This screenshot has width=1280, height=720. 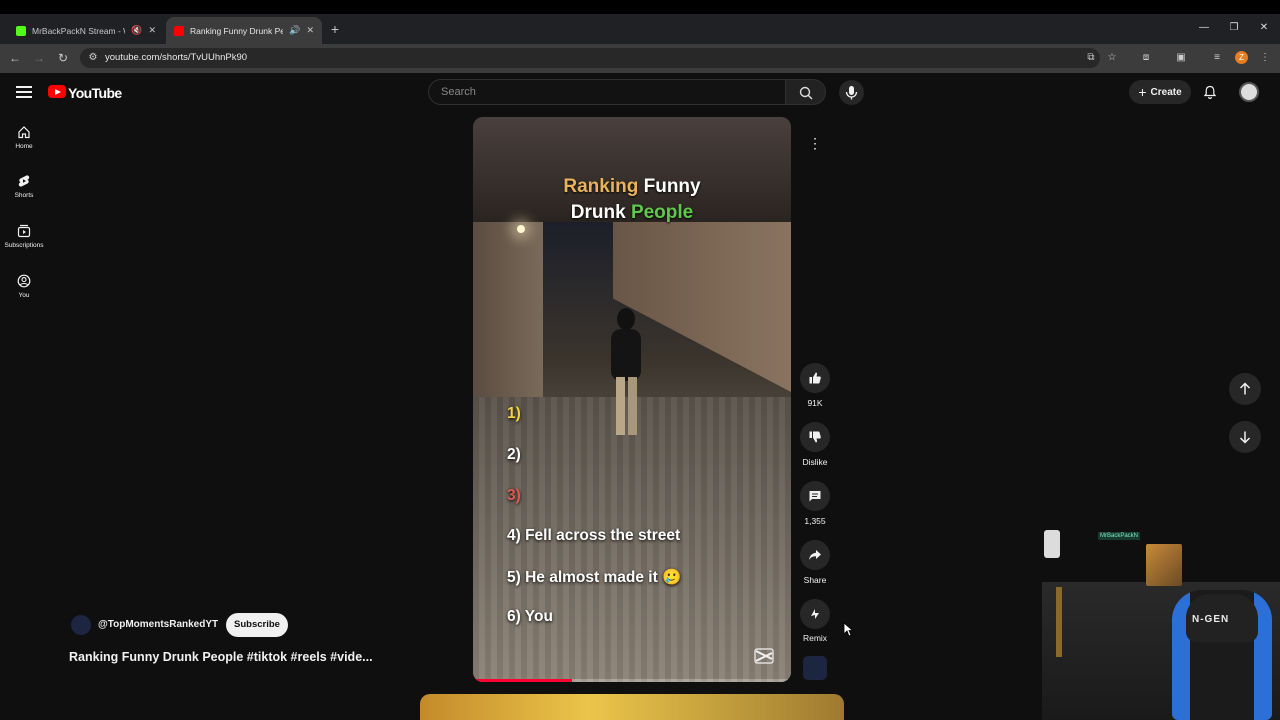 I want to click on guide-item-you: You, so click(x=24, y=286).